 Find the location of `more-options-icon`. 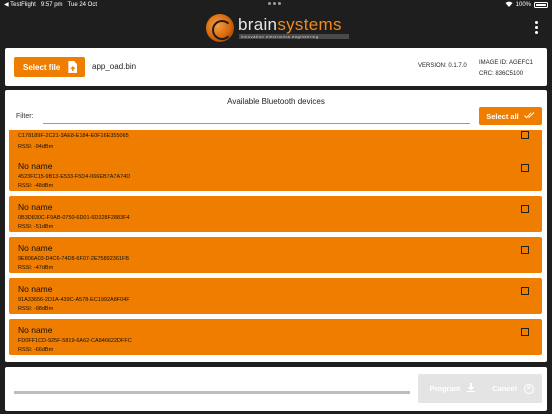

more-options-icon is located at coordinates (536, 27).